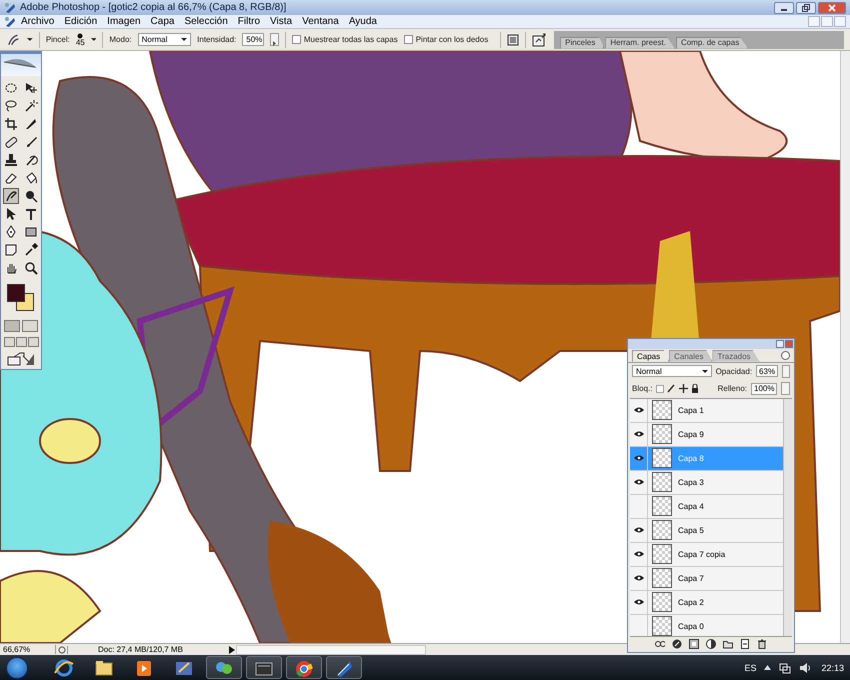 This screenshot has width=850, height=680. I want to click on fill-field: 100%, so click(764, 388).